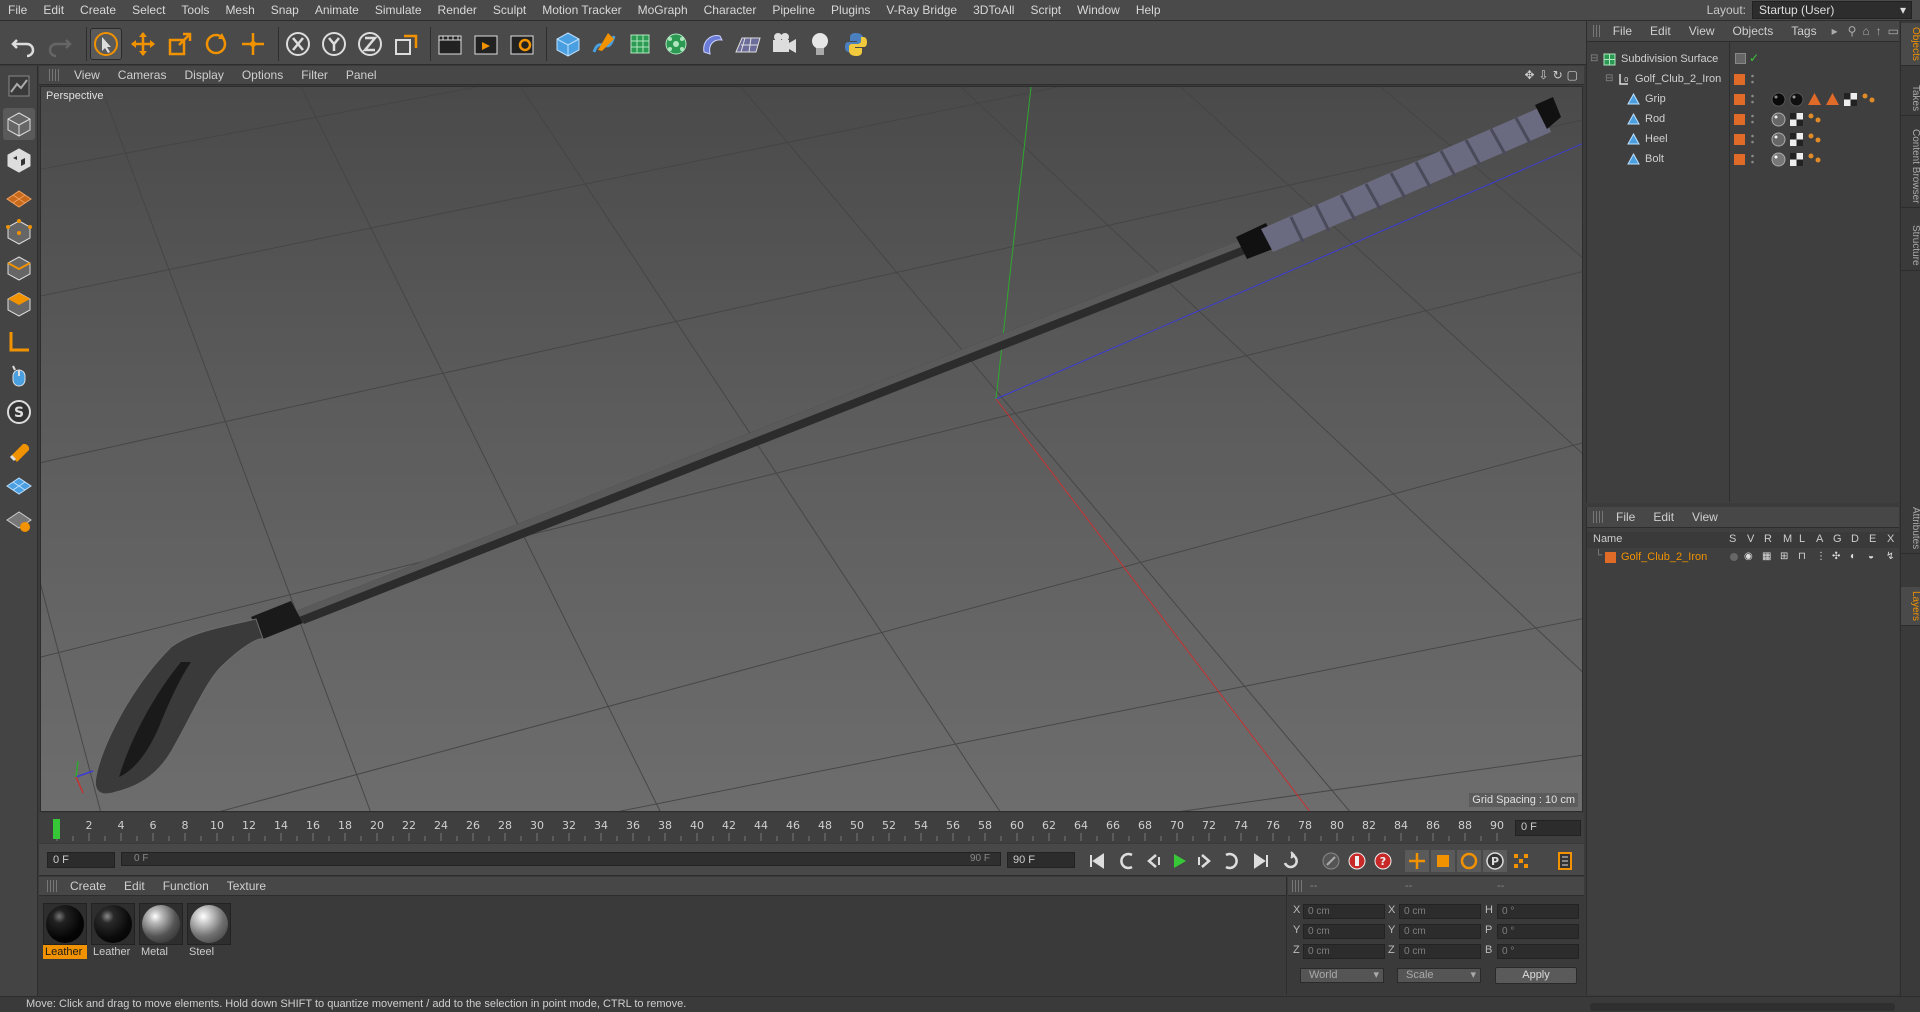 This screenshot has height=1012, width=1920. I want to click on edges-mode-icon, so click(19, 268).